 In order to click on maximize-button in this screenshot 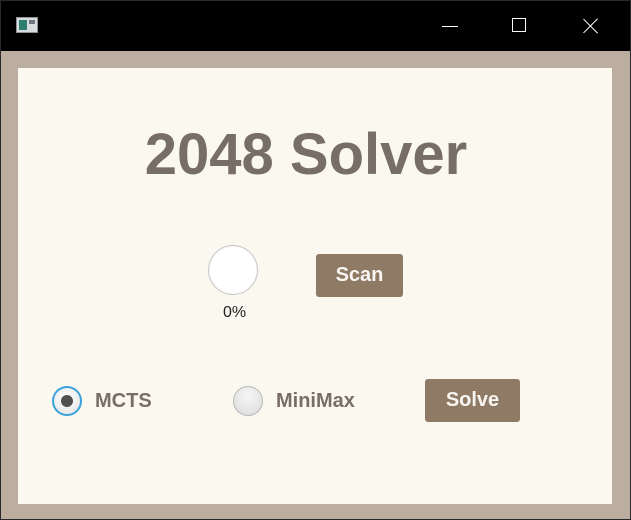, I will do `click(520, 26)`.